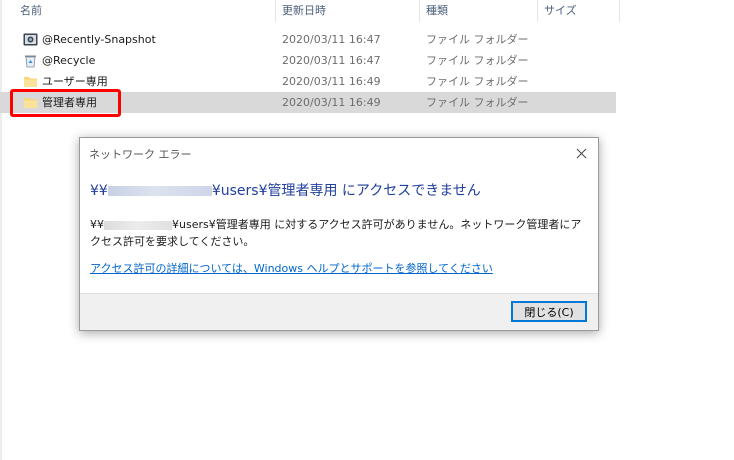 This screenshot has width=734, height=460. What do you see at coordinates (31, 10) in the screenshot?
I see `column-header-name-label: 名前` at bounding box center [31, 10].